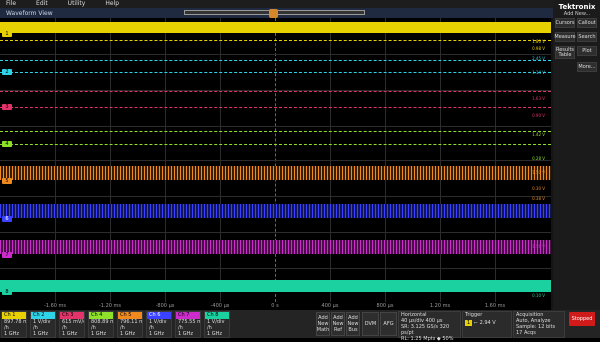 This screenshot has height=342, width=600. What do you see at coordinates (188, 315) in the screenshot?
I see `ch7-badge-title: Ch 7` at bounding box center [188, 315].